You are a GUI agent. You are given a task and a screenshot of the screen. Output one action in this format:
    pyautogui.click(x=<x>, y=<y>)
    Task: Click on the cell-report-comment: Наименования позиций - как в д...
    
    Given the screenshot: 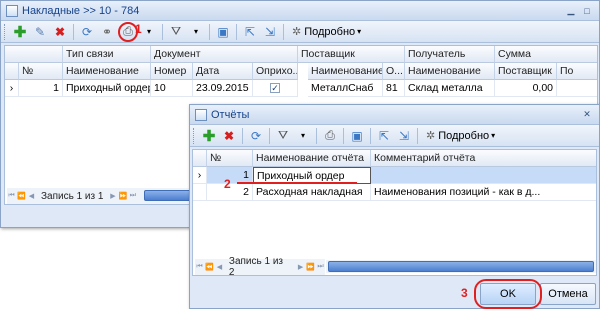 What is the action you would take?
    pyautogui.click(x=483, y=192)
    